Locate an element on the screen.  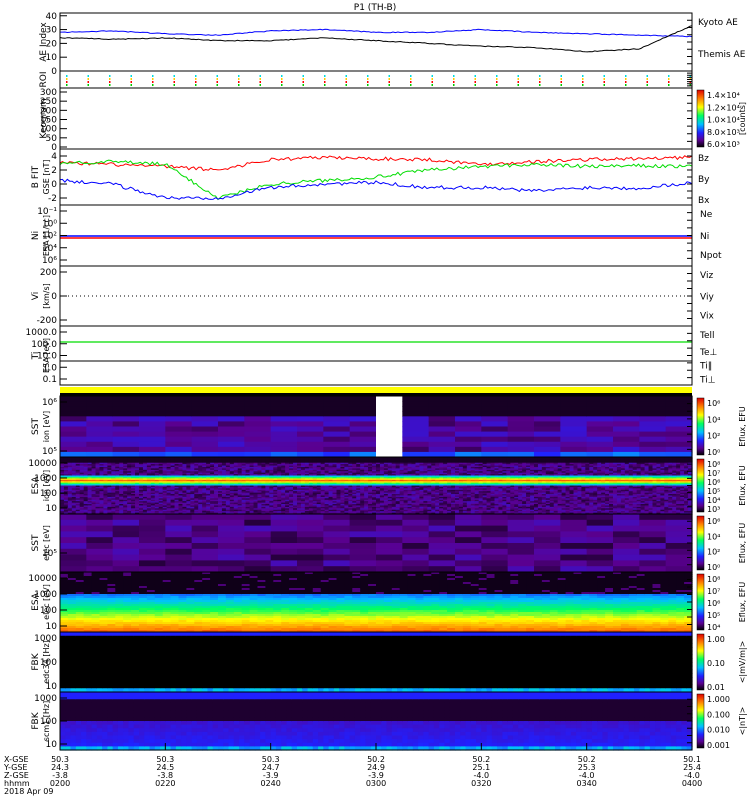
plot-title: P1 (TH-B) is located at coordinates (375, 8).